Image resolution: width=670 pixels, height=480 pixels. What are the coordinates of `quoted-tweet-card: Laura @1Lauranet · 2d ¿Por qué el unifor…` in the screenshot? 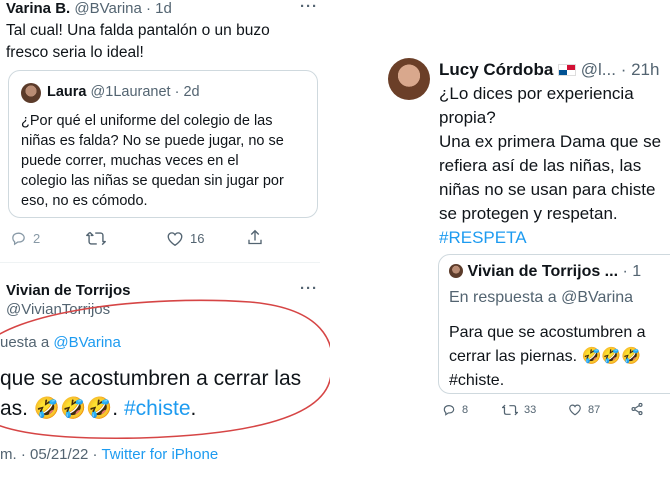 It's located at (163, 144).